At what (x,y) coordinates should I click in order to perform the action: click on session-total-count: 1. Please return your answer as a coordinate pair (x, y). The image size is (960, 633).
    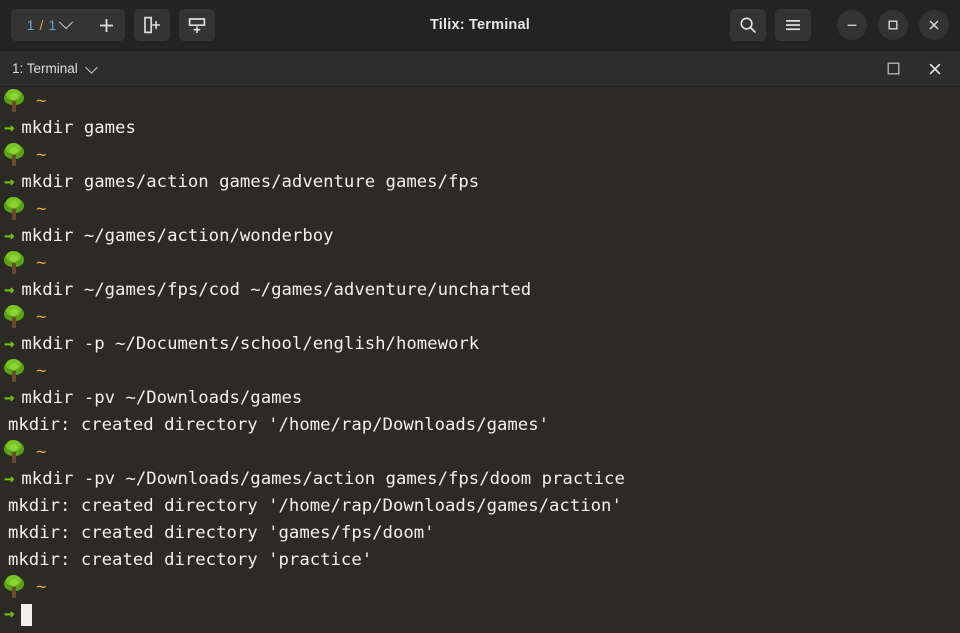
    Looking at the image, I should click on (52, 25).